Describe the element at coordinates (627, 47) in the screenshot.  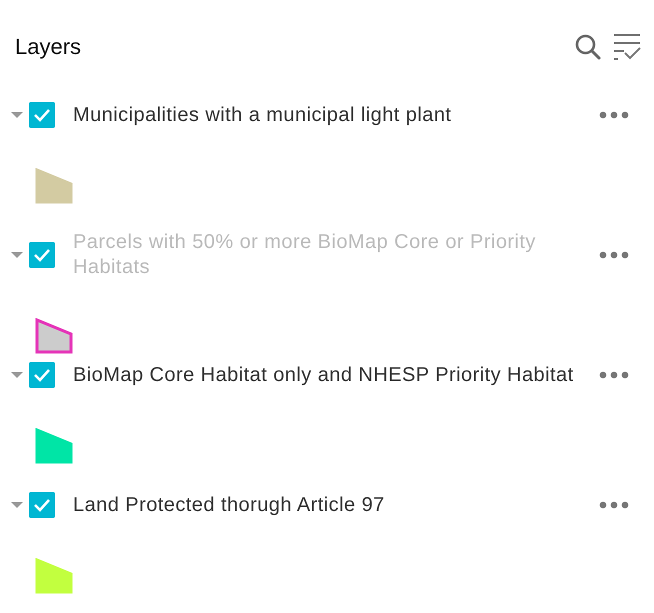
I see `filter-list-icon` at that location.